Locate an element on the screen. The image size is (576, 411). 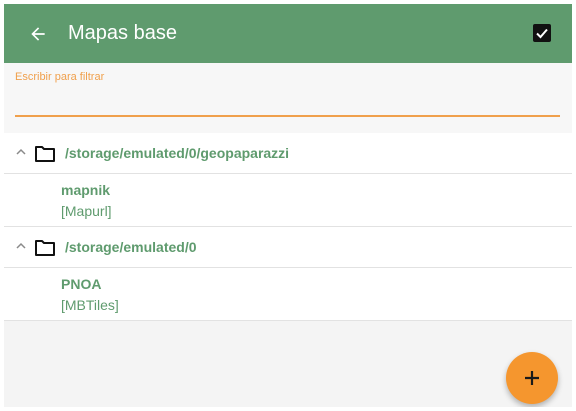
select-all-checkbox is located at coordinates (542, 33).